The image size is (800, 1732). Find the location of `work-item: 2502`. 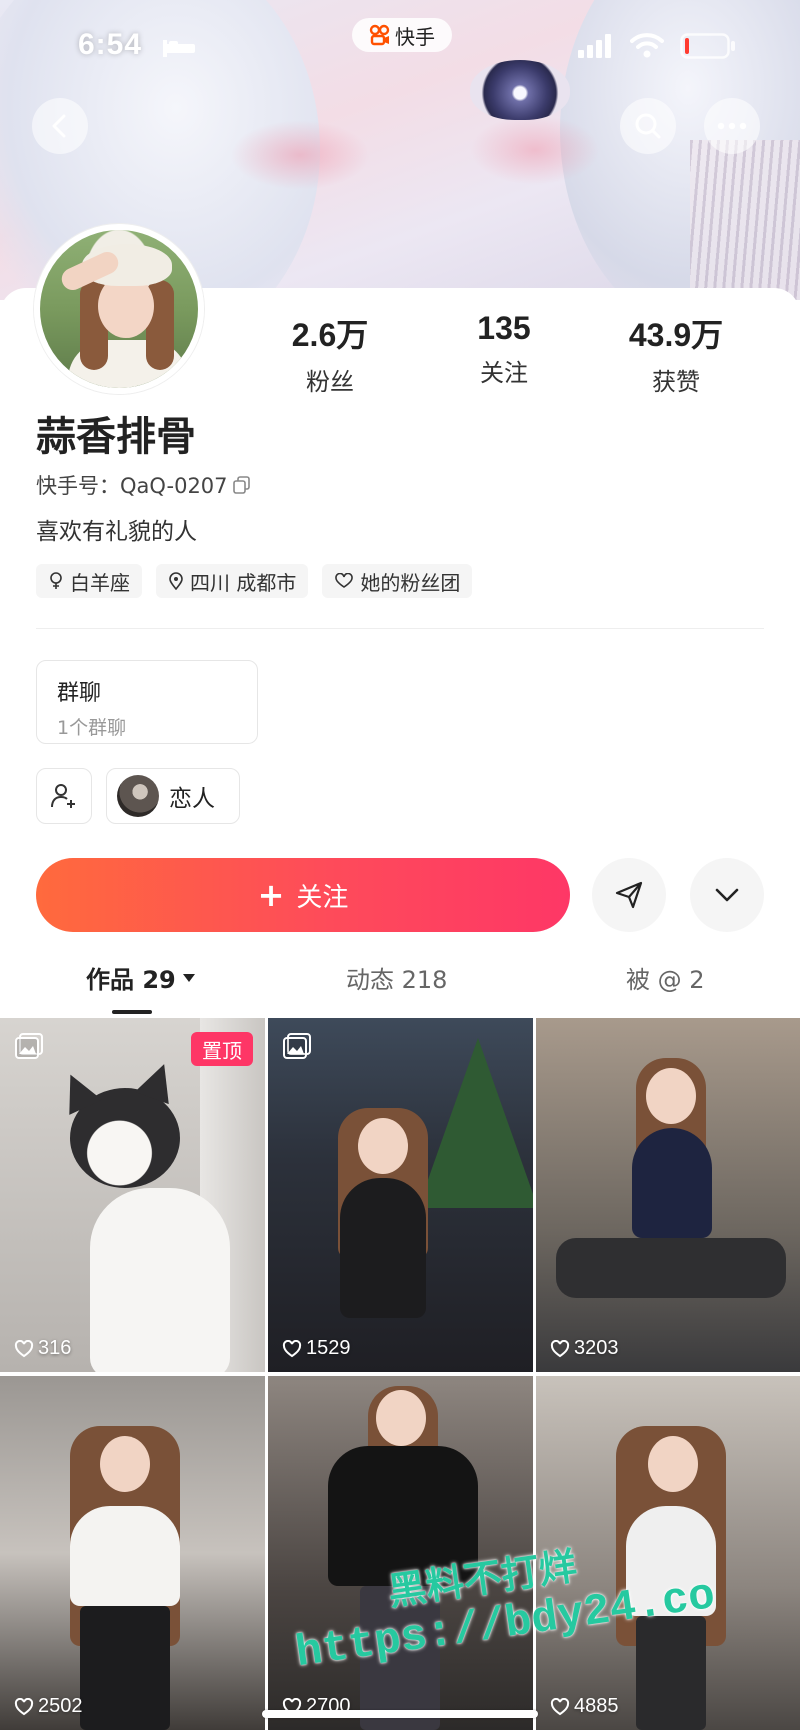

work-item: 2502 is located at coordinates (132, 1553).